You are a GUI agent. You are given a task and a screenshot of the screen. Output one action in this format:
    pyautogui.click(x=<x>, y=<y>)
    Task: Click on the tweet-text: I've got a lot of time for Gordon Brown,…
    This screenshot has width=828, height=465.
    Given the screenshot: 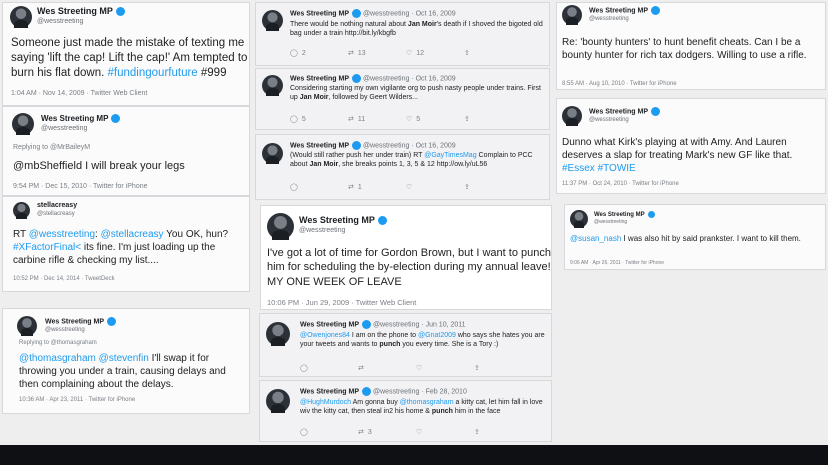 What is the action you would take?
    pyautogui.click(x=409, y=267)
    